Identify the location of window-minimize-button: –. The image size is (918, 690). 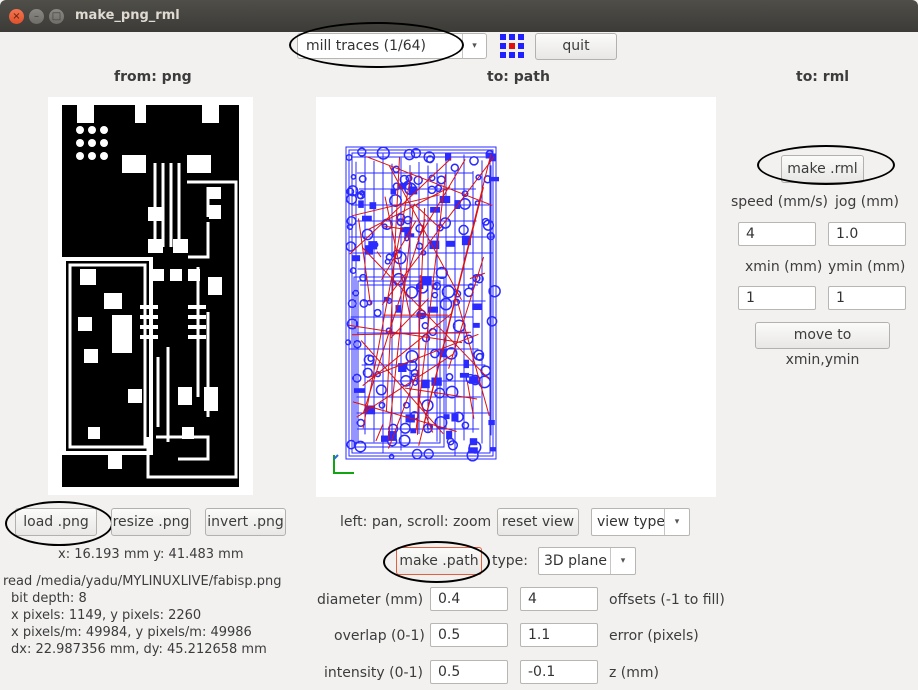
(36, 16).